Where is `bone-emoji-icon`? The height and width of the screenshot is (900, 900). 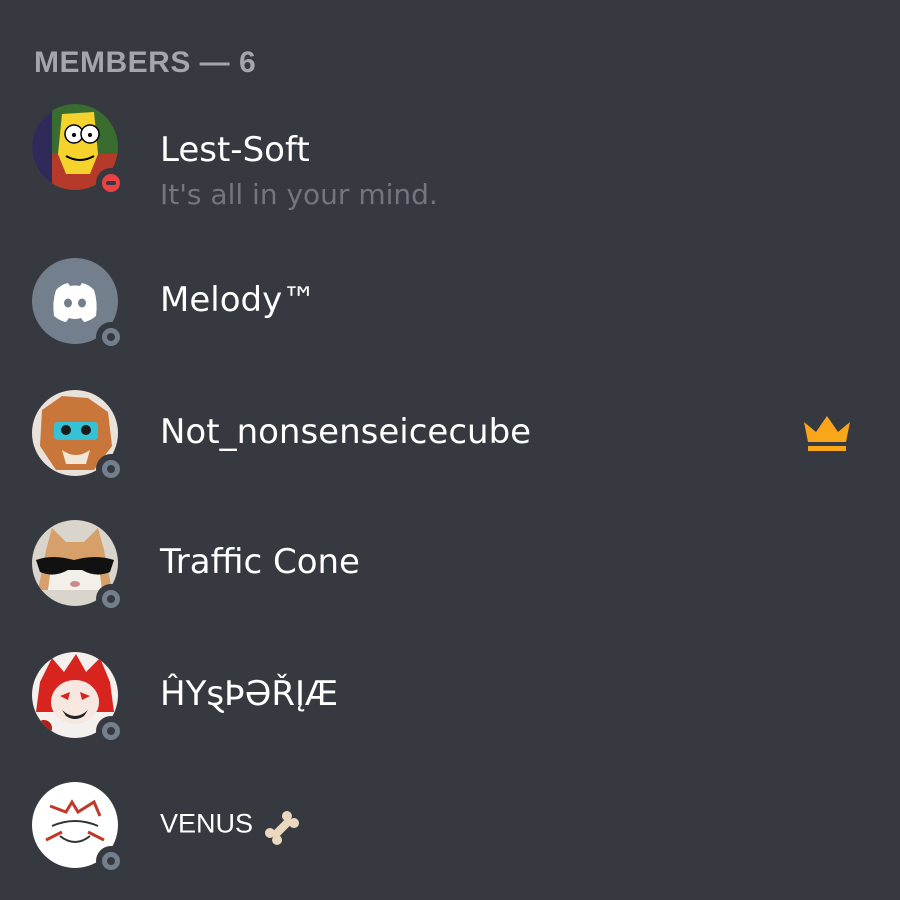 bone-emoji-icon is located at coordinates (282, 828).